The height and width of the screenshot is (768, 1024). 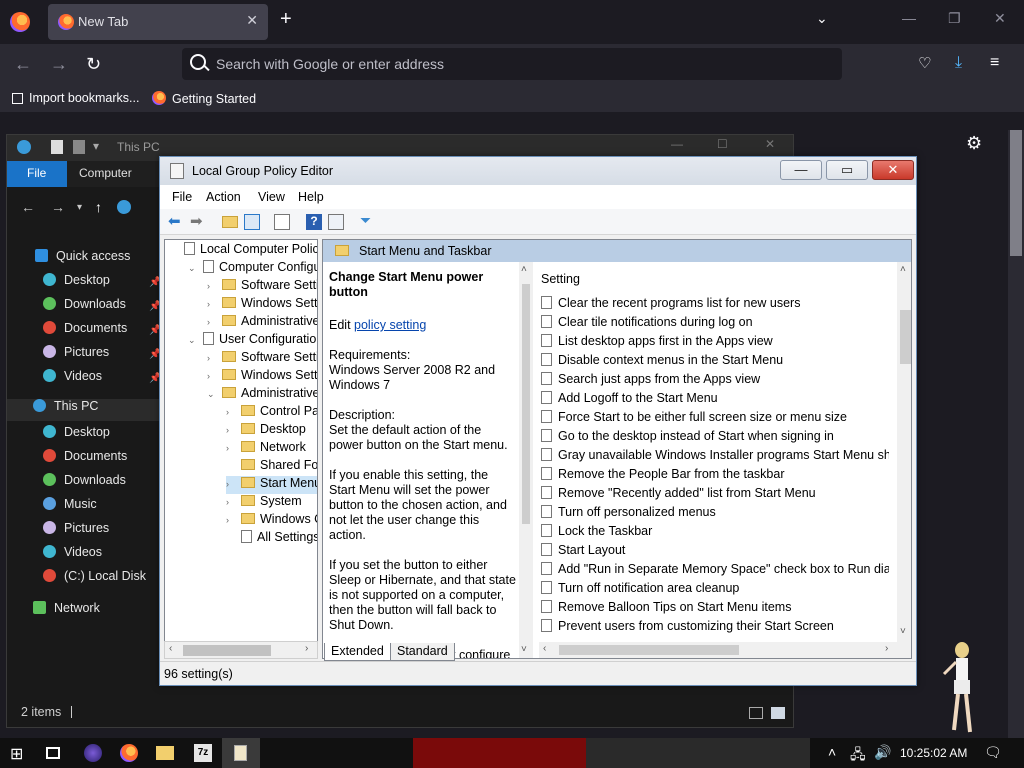 I want to click on tree-item: ⌄ User Configuration, so click(x=252, y=341).